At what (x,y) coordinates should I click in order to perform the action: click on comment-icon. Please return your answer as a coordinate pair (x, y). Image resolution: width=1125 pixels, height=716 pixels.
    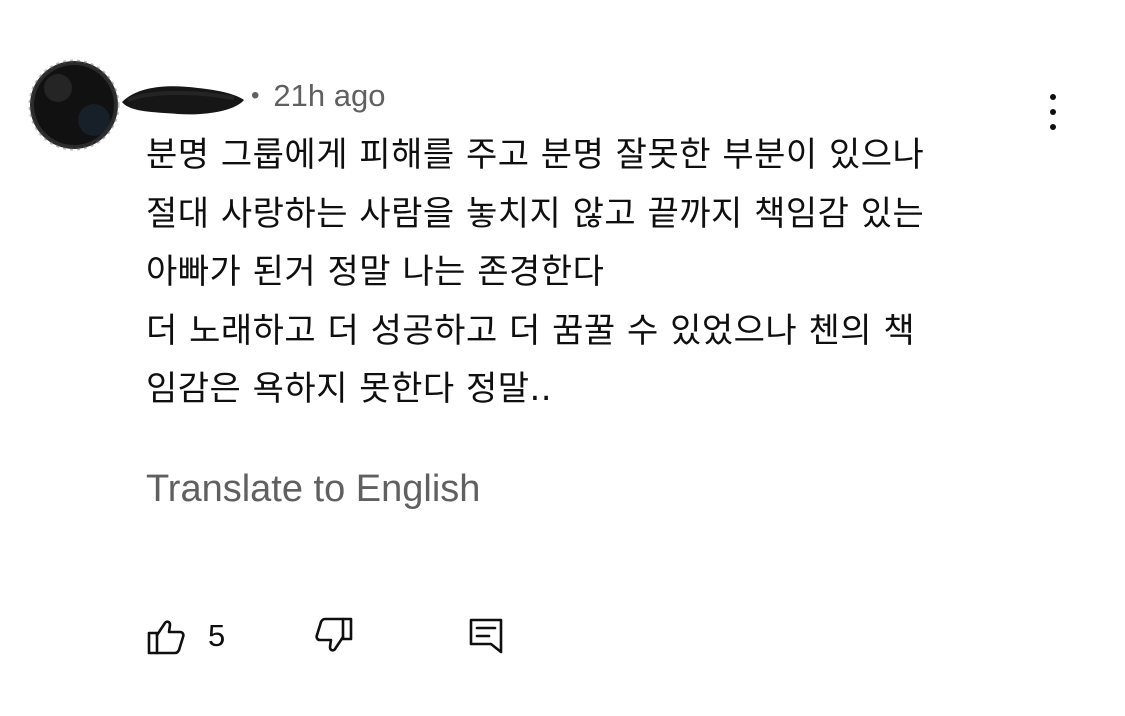
    Looking at the image, I should click on (486, 636).